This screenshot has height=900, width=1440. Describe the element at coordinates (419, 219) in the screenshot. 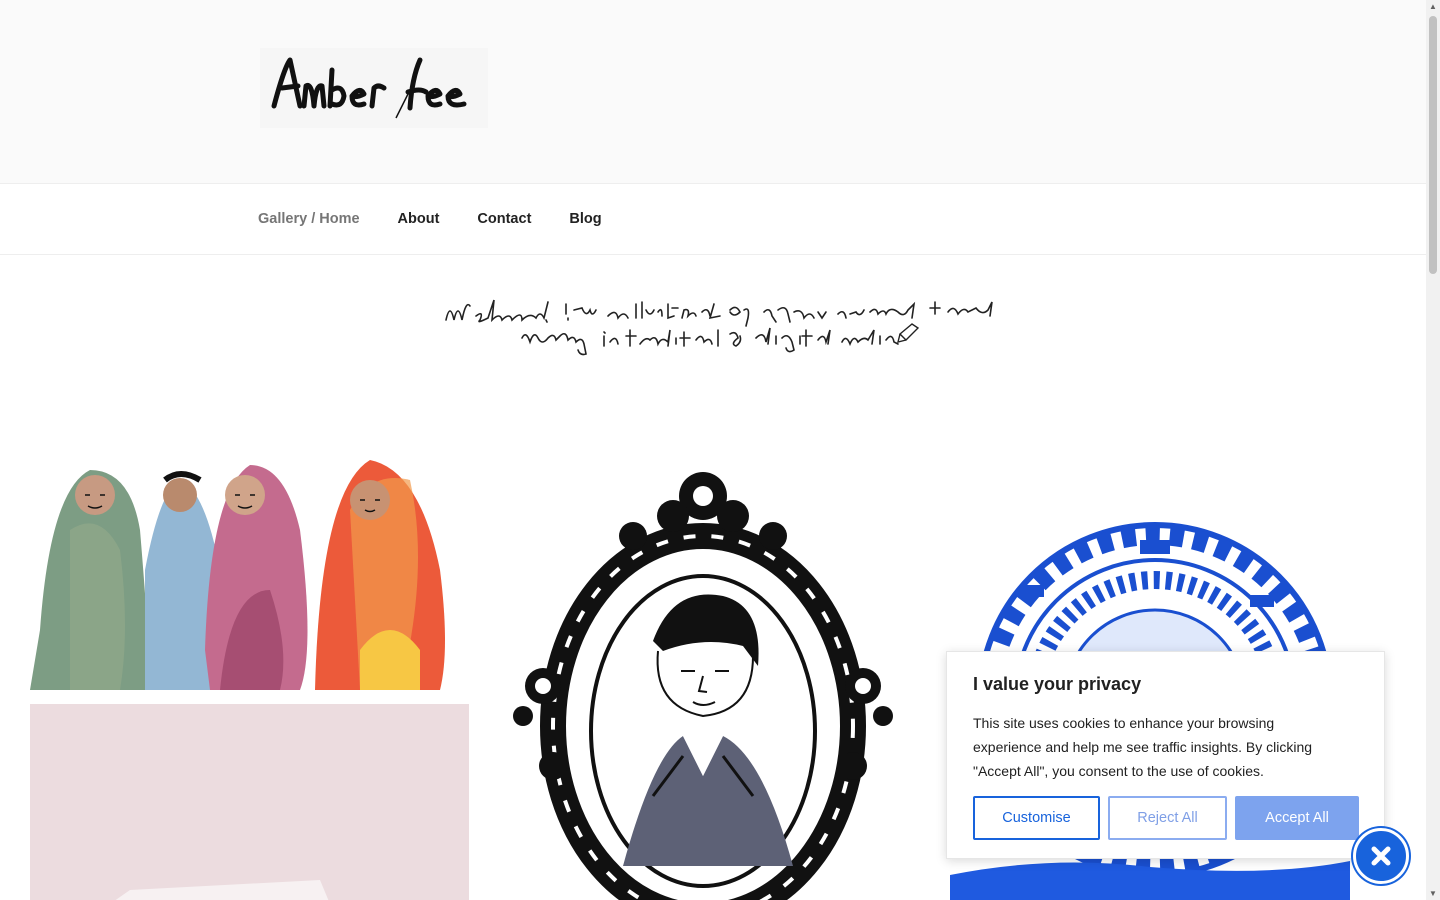

I see `nav-item-about: About` at that location.